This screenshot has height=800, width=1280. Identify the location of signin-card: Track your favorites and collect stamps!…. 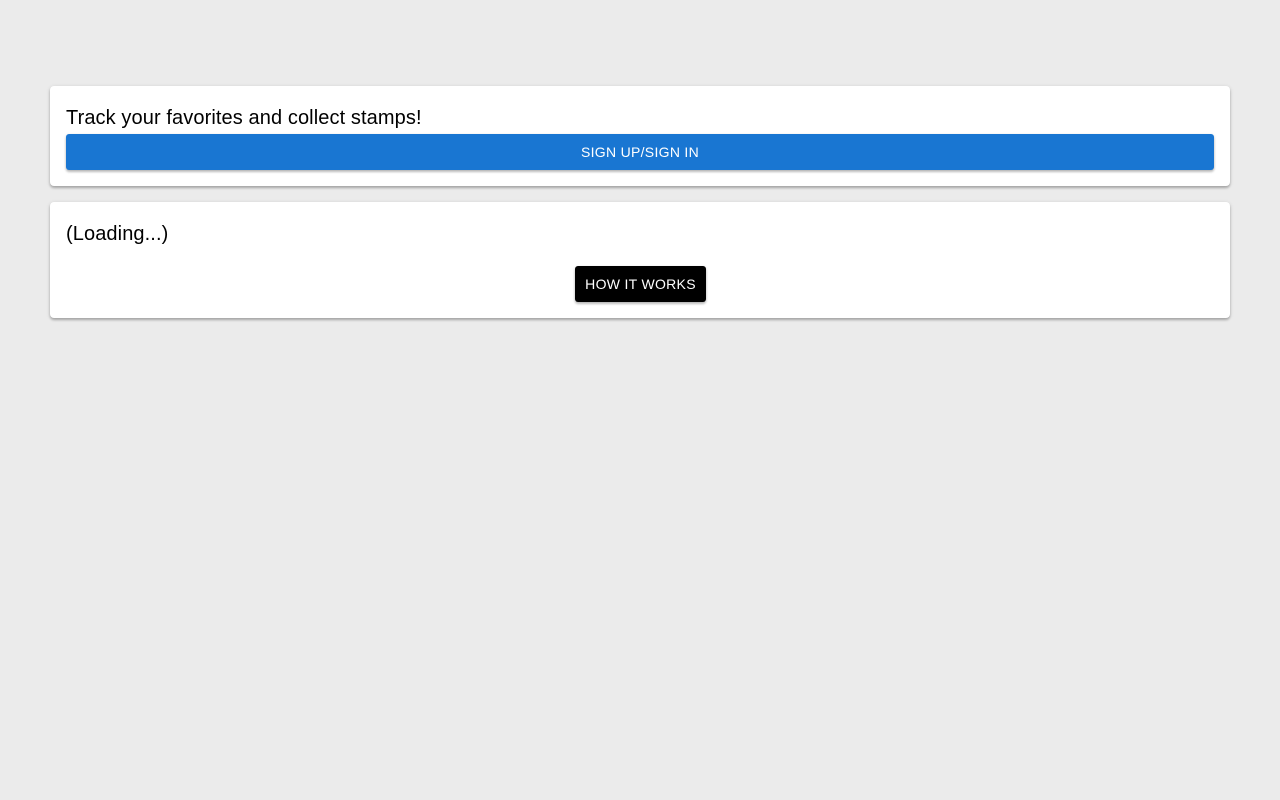
(640, 136).